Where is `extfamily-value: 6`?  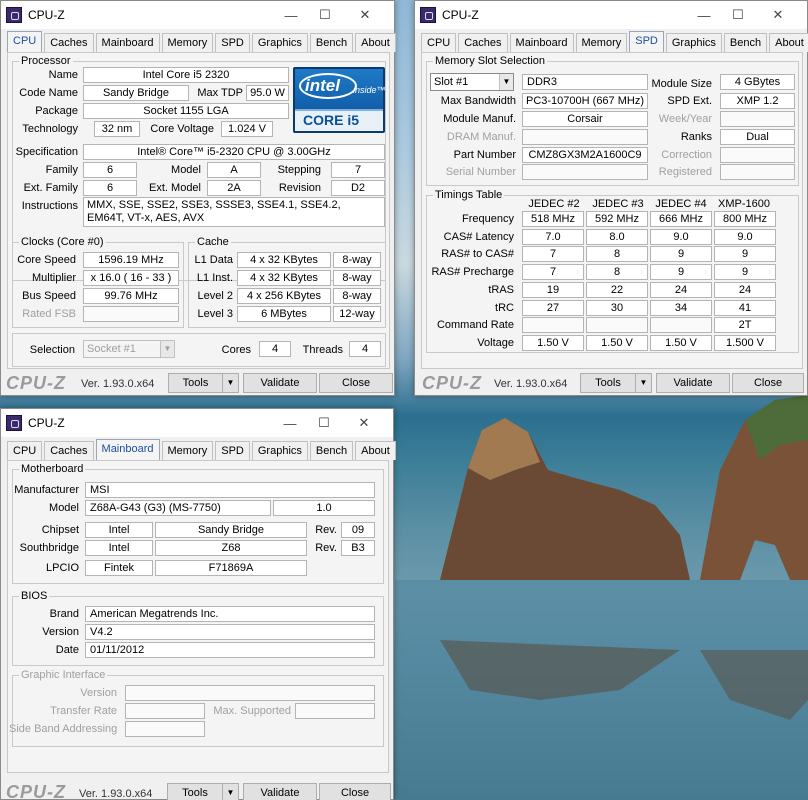 extfamily-value: 6 is located at coordinates (110, 188).